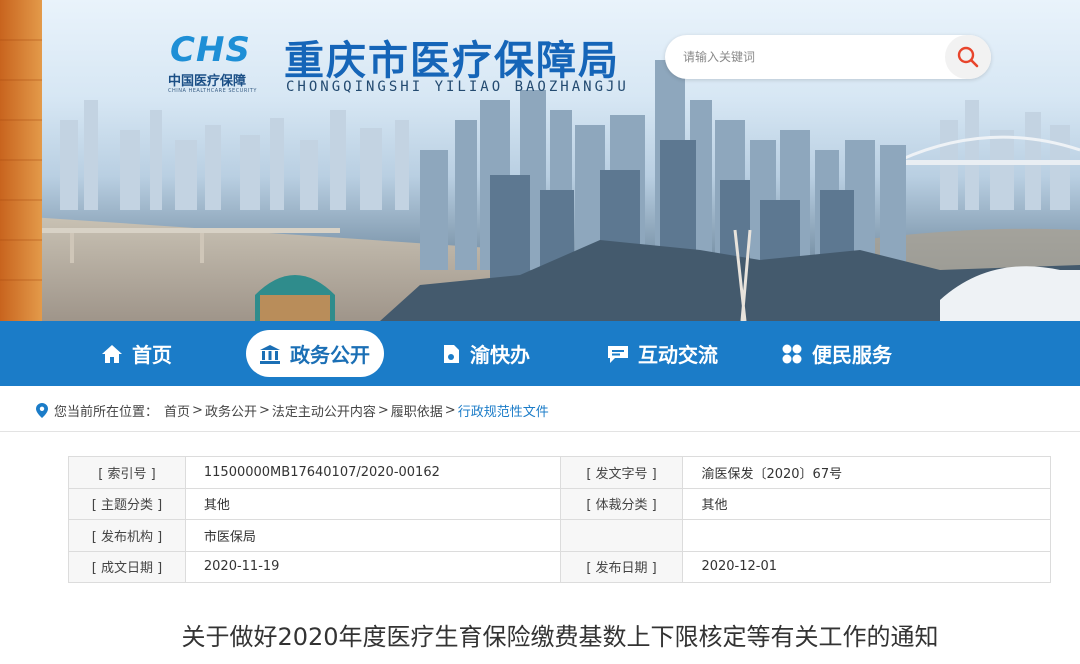 The image size is (1080, 664). I want to click on breadcrumb-home: 首页, so click(177, 410).